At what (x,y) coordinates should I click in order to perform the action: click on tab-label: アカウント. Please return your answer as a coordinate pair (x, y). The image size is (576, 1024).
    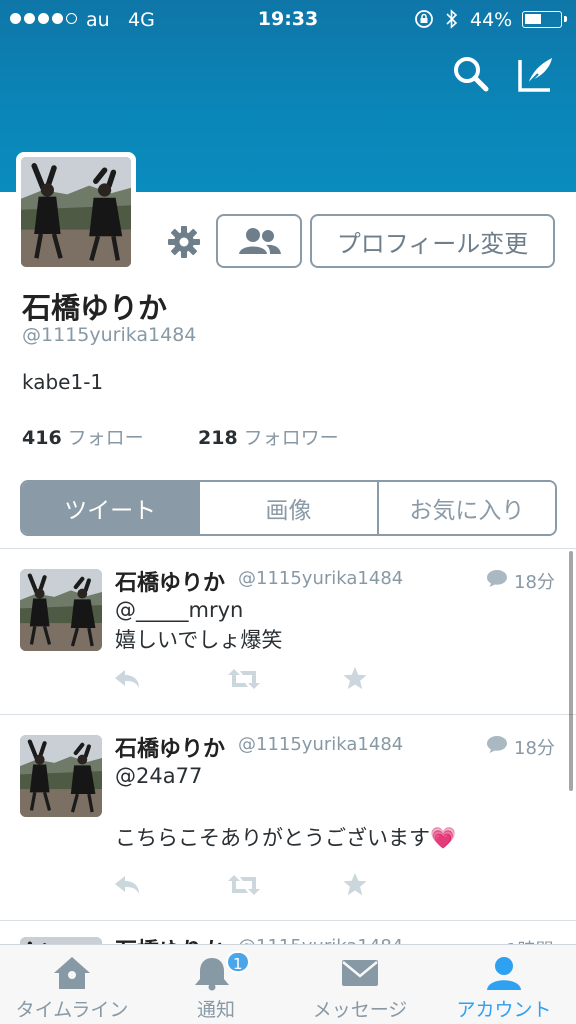
    Looking at the image, I should click on (504, 1010).